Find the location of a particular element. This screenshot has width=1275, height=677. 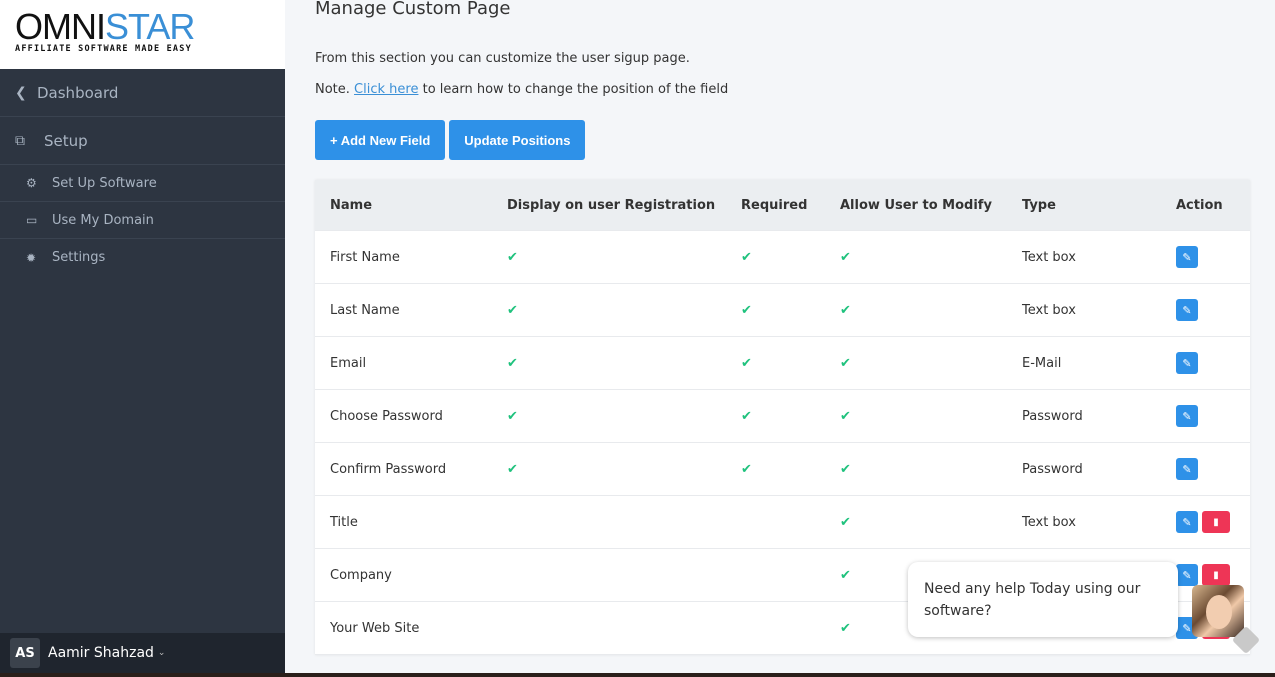

sidebar-item-label: Setup is located at coordinates (66, 140).